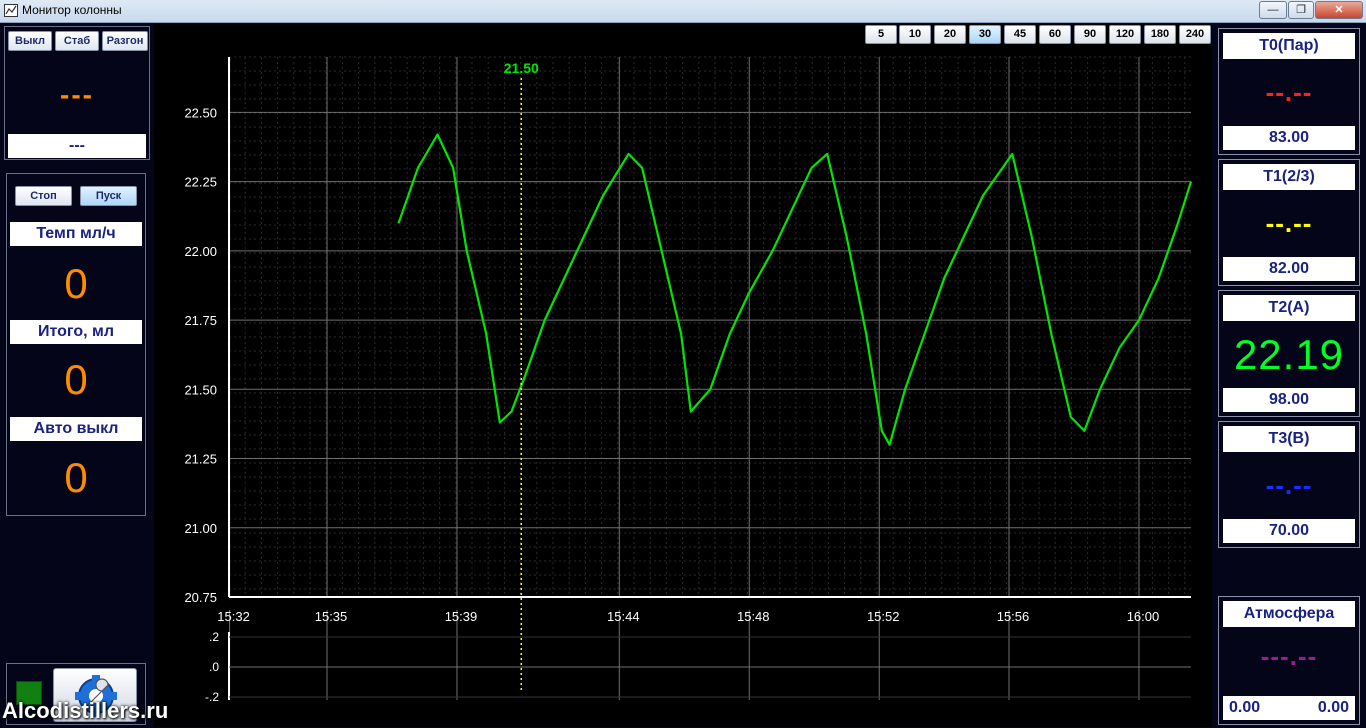 The height and width of the screenshot is (728, 1366). Describe the element at coordinates (212, 697) in the screenshot. I see `lower-tick-label: -.2` at that location.